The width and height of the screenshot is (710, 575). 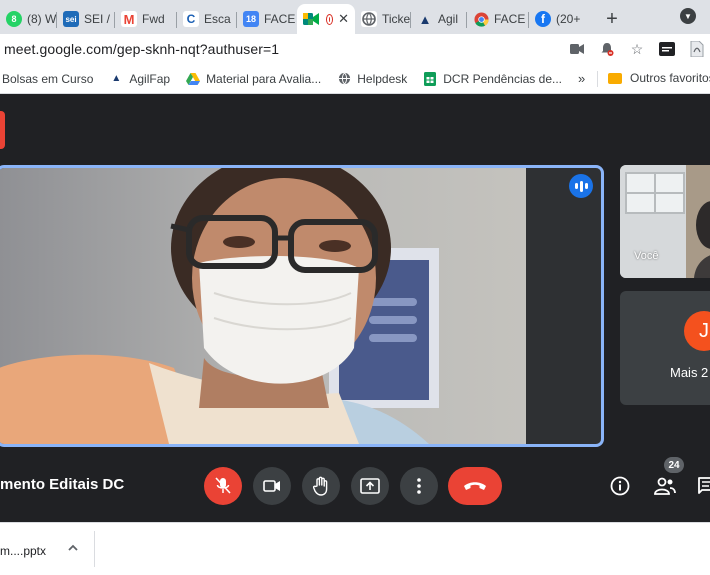 I want to click on chat-button, so click(x=702, y=486).